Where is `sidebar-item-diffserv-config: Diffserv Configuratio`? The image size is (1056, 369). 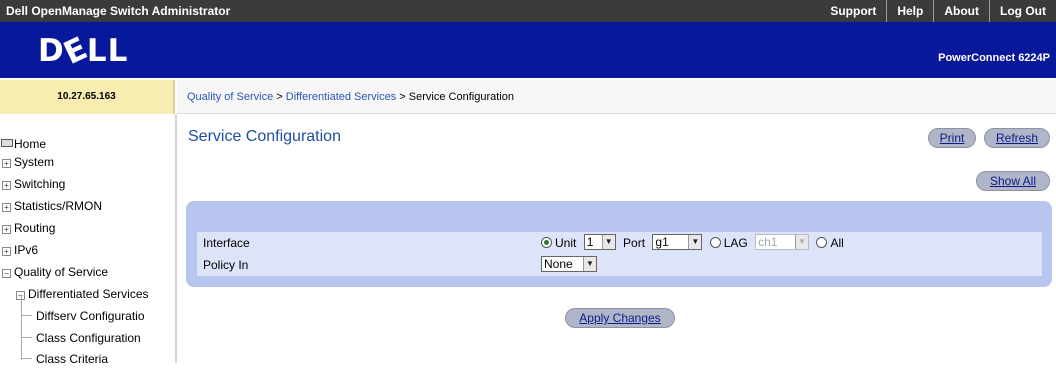 sidebar-item-diffserv-config: Diffserv Configuratio is located at coordinates (83, 316).